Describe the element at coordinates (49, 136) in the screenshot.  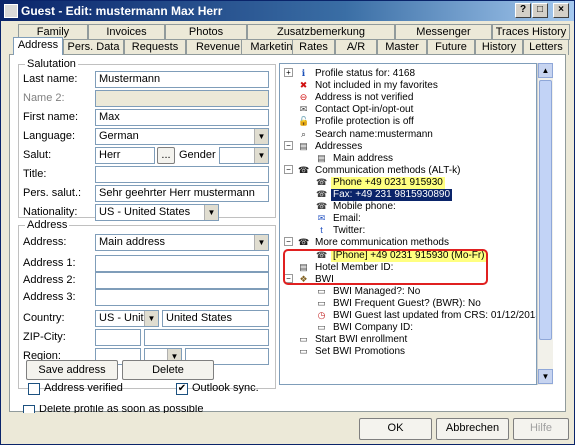
I see `language-label: Language:` at that location.